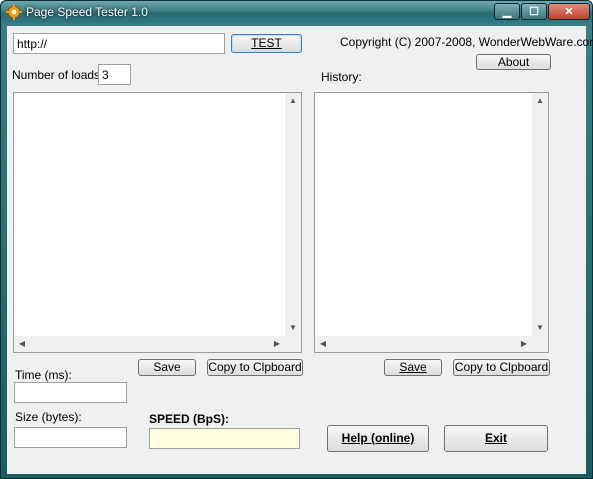  Describe the element at coordinates (569, 11) in the screenshot. I see `close-button: ✕` at that location.